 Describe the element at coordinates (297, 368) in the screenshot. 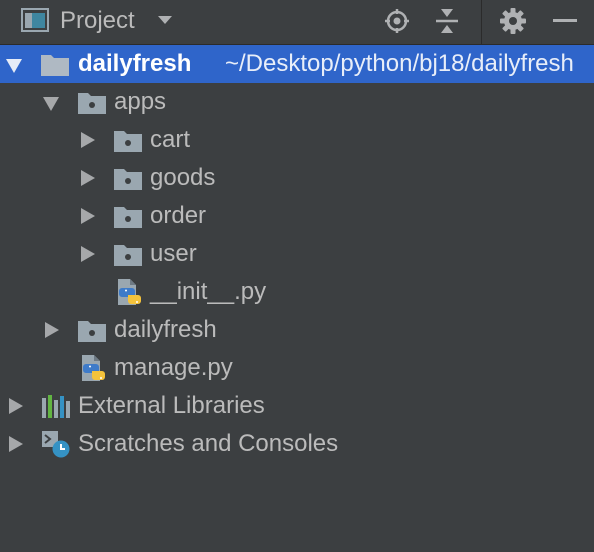

I see `tree-item-manage-py: manage.py` at that location.